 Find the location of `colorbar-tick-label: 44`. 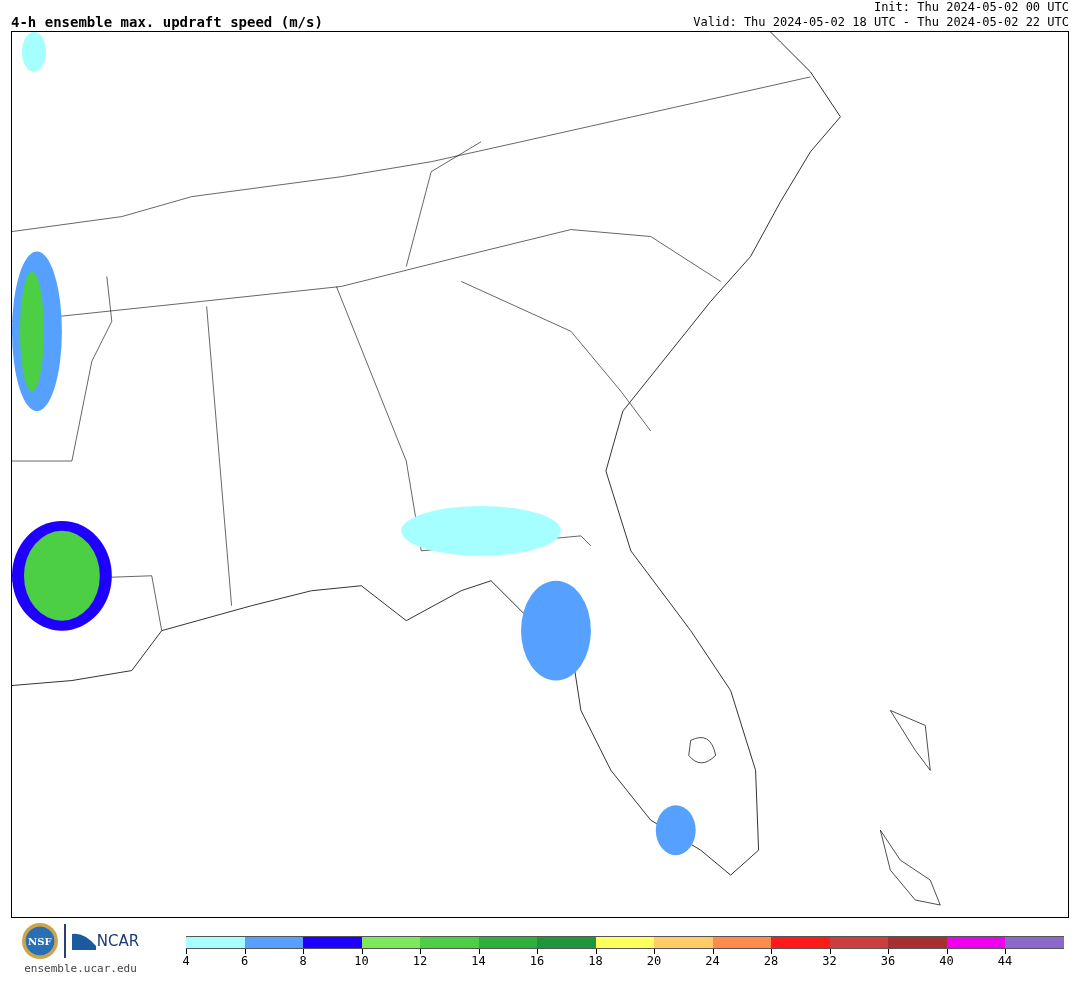

colorbar-tick-label: 44 is located at coordinates (1005, 961).